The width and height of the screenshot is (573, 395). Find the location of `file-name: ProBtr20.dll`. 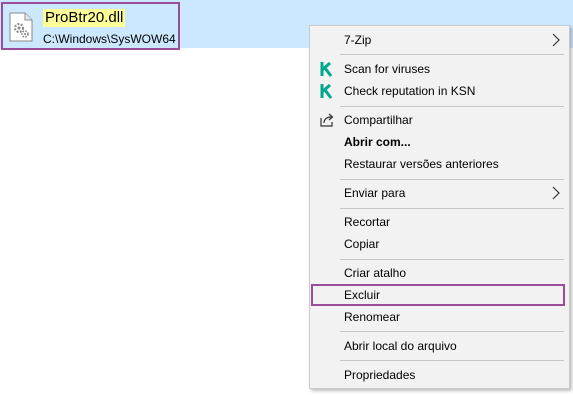

file-name: ProBtr20.dll is located at coordinates (84, 18).